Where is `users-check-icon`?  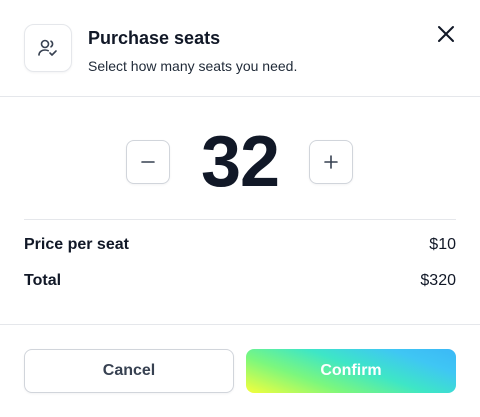
users-check-icon is located at coordinates (48, 48).